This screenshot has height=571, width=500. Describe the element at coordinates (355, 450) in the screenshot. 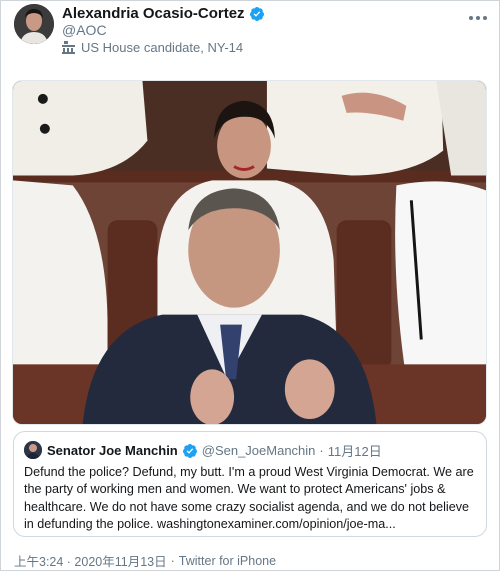

I see `quoted-tweet-date: 11月12日` at that location.